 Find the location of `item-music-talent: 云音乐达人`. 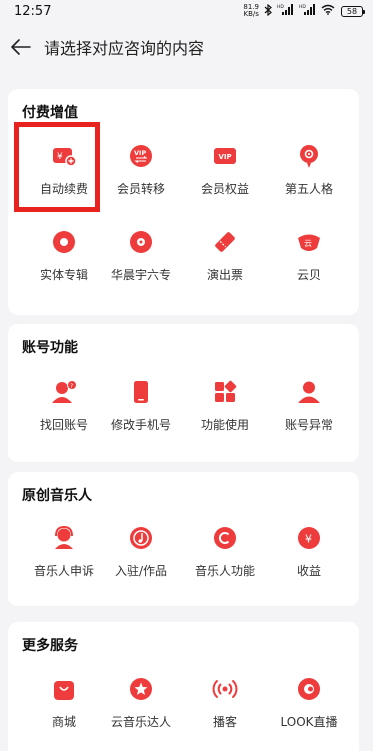

item-music-talent: 云音乐达人 is located at coordinates (141, 703).